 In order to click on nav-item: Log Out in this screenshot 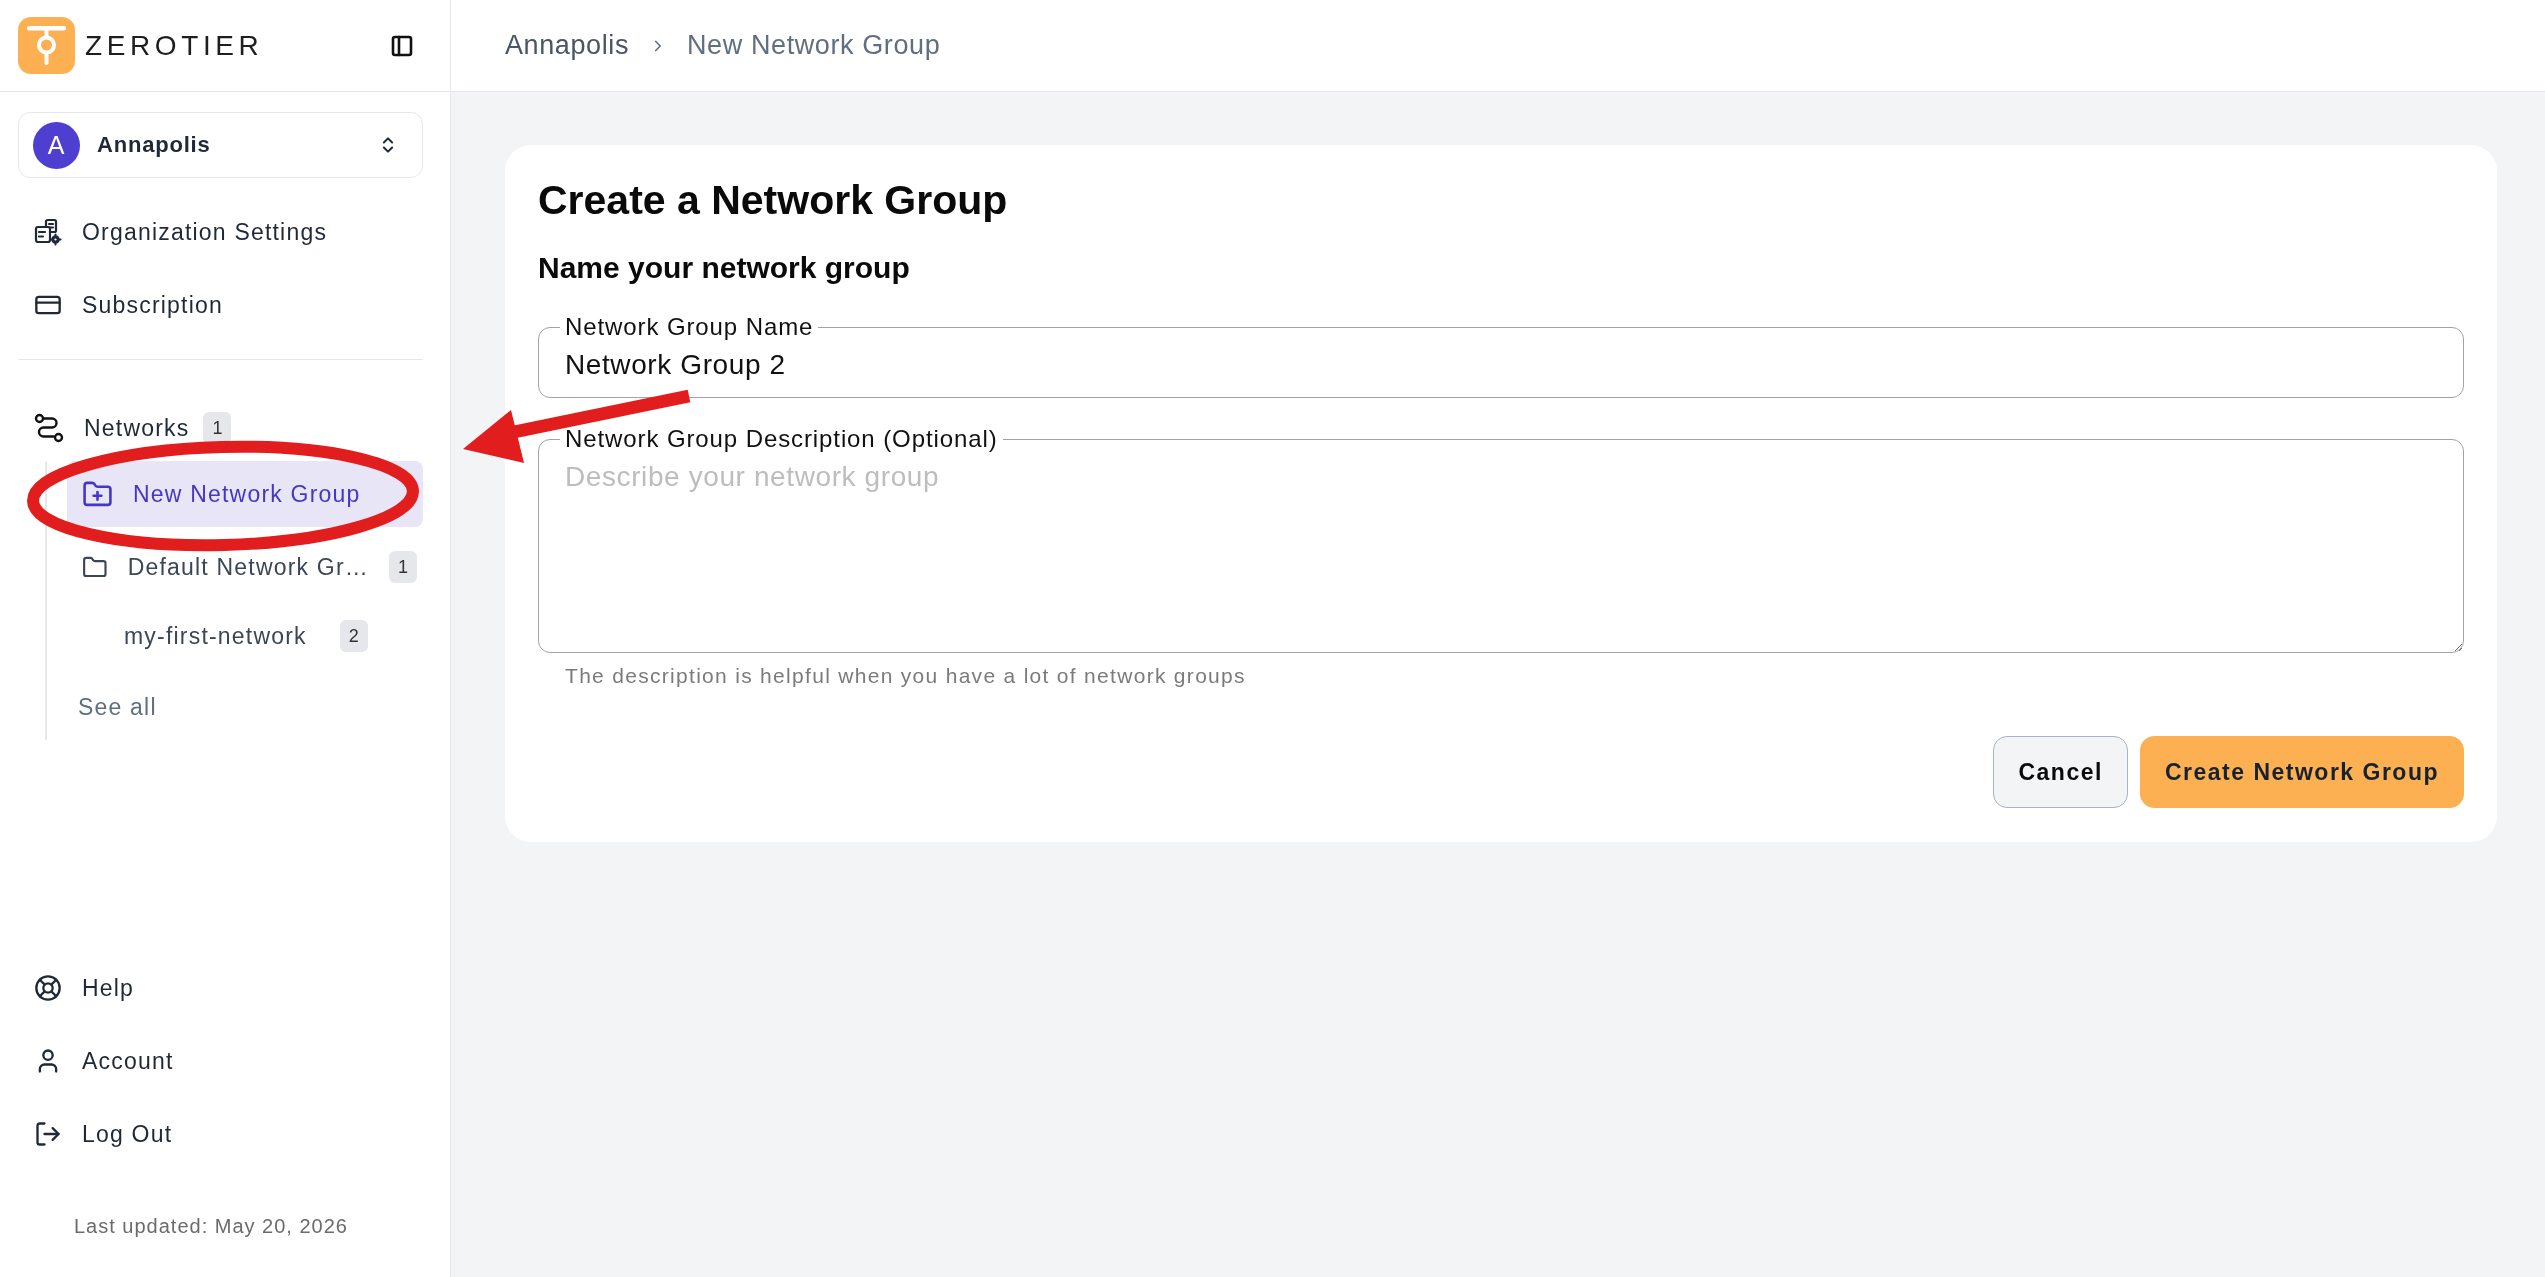, I will do `click(220, 1134)`.